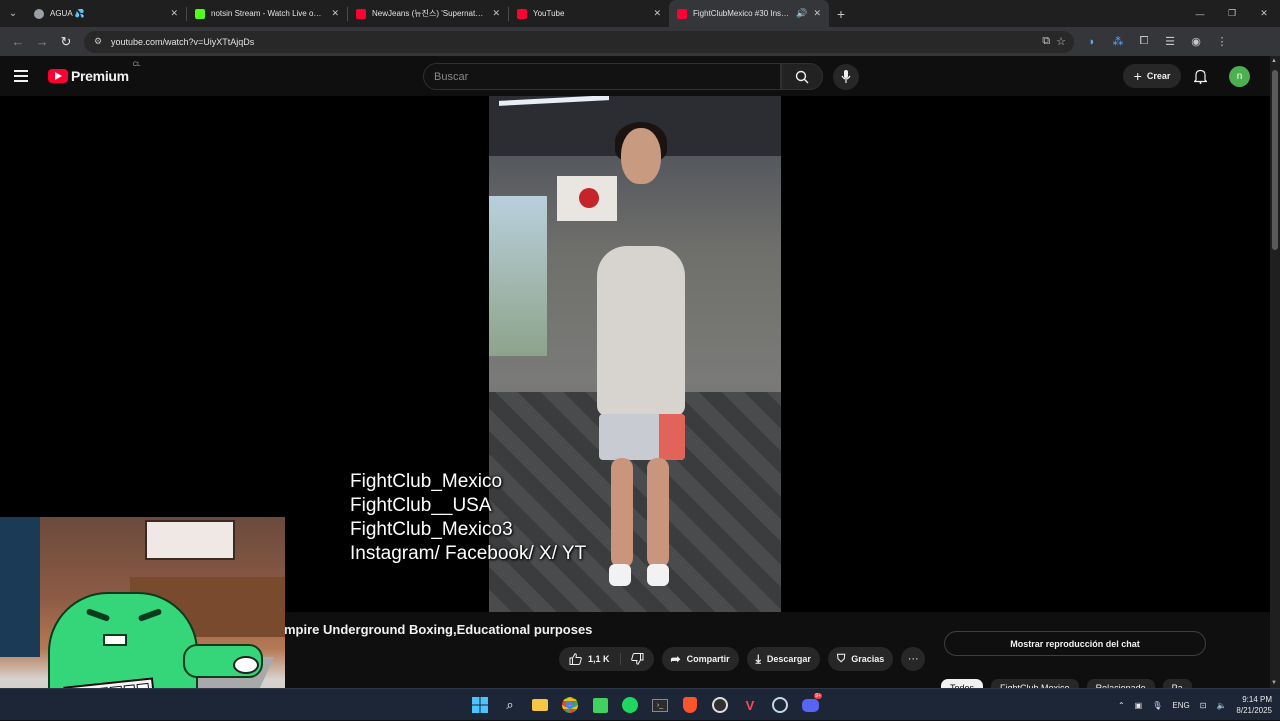 This screenshot has height=721, width=1280. Describe the element at coordinates (510, 705) in the screenshot. I see `search-taskbar-icon: ⌕` at that location.